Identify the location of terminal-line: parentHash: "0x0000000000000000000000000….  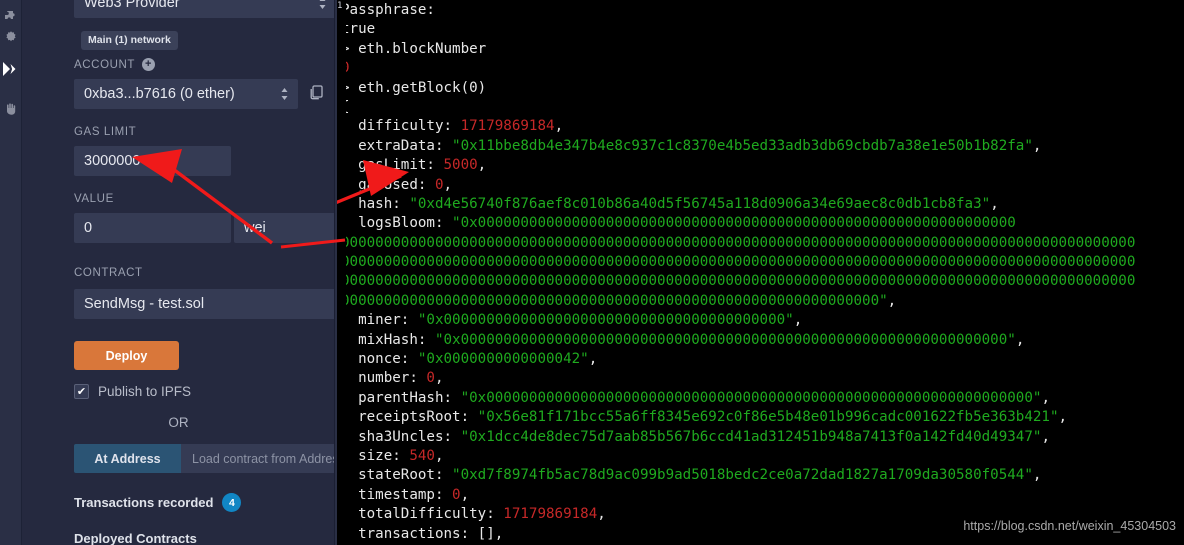
(762, 398).